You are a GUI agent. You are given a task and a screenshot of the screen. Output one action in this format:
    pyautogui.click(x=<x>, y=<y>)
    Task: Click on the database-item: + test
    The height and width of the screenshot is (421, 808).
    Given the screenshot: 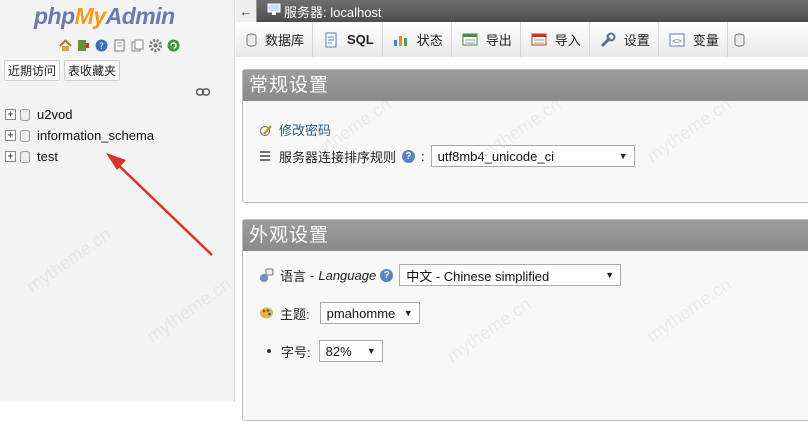 What is the action you would take?
    pyautogui.click(x=79, y=156)
    